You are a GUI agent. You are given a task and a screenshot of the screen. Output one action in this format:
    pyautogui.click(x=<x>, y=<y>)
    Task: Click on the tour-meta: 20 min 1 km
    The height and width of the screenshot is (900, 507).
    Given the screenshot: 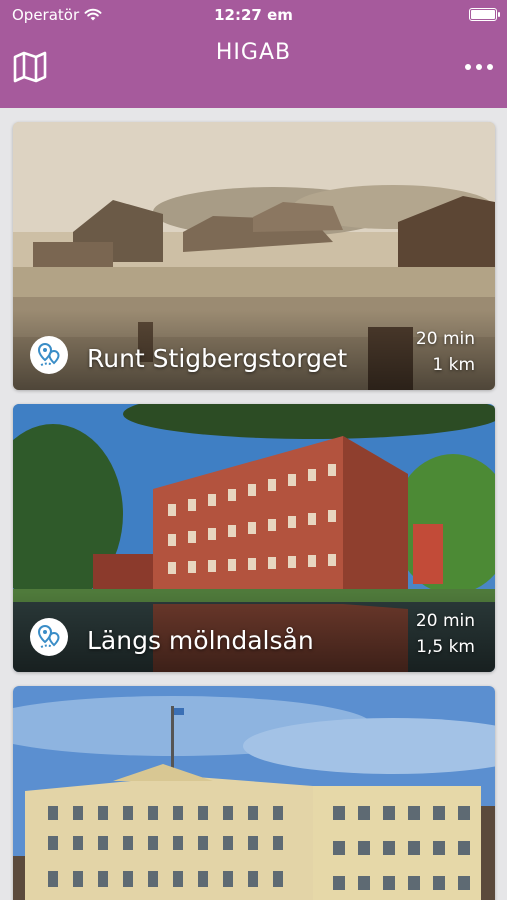 What is the action you would take?
    pyautogui.click(x=445, y=352)
    